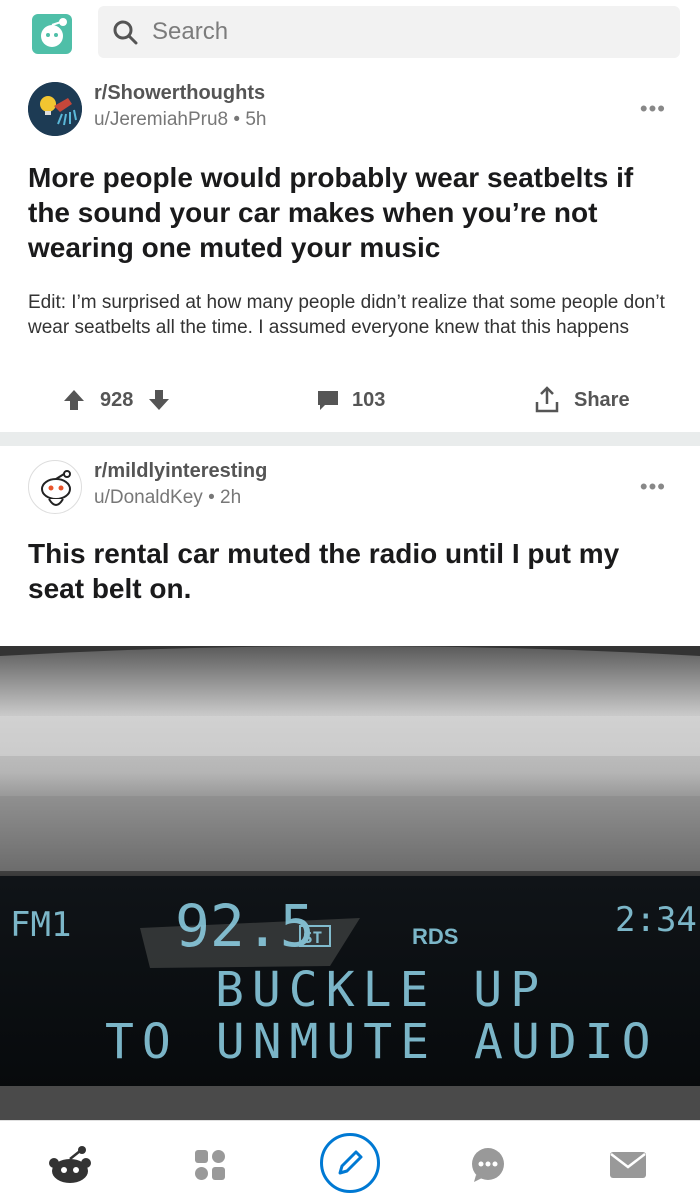  Describe the element at coordinates (369, 399) in the screenshot. I see `comment-count: 103` at that location.